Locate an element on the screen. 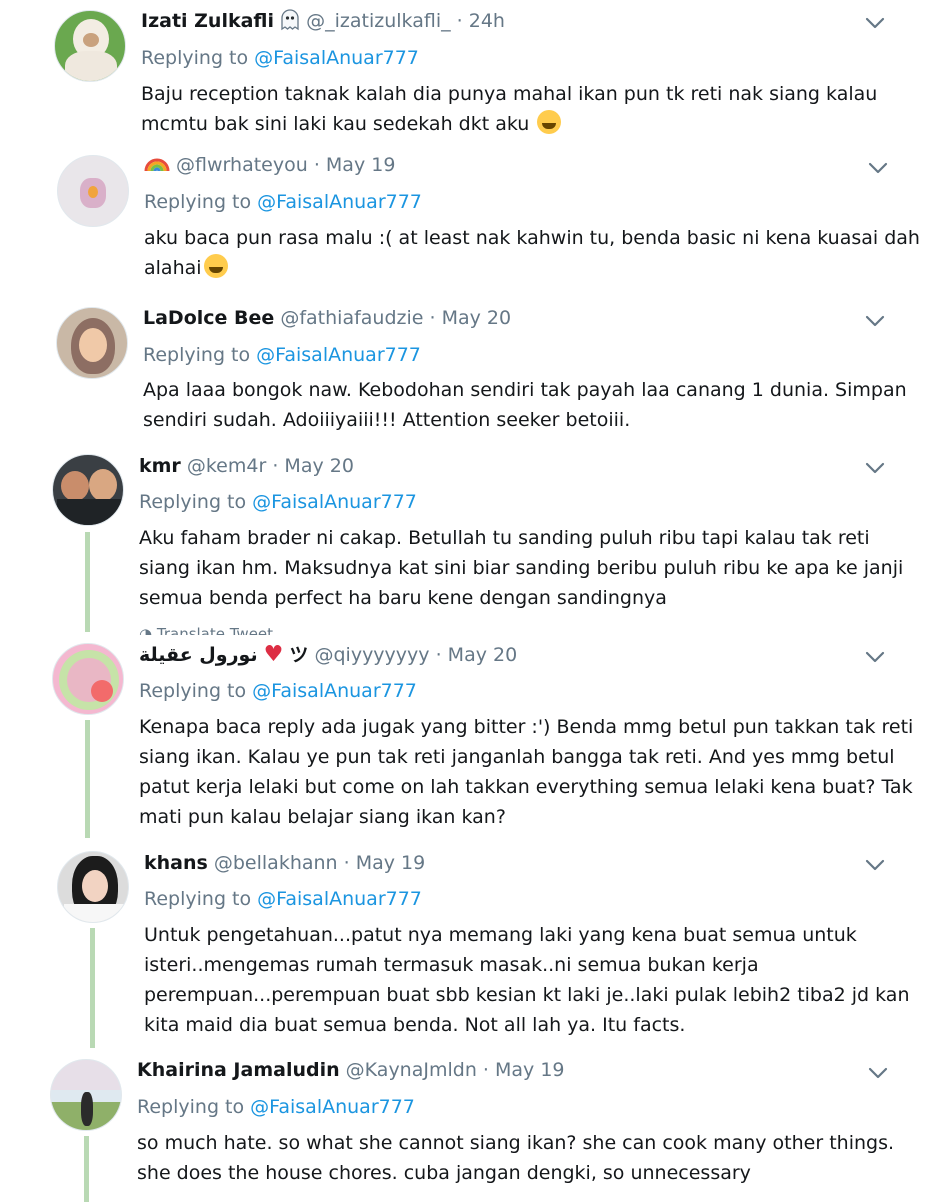 This screenshot has width=946, height=1202. globe-icon: ◔ is located at coordinates (146, 630).